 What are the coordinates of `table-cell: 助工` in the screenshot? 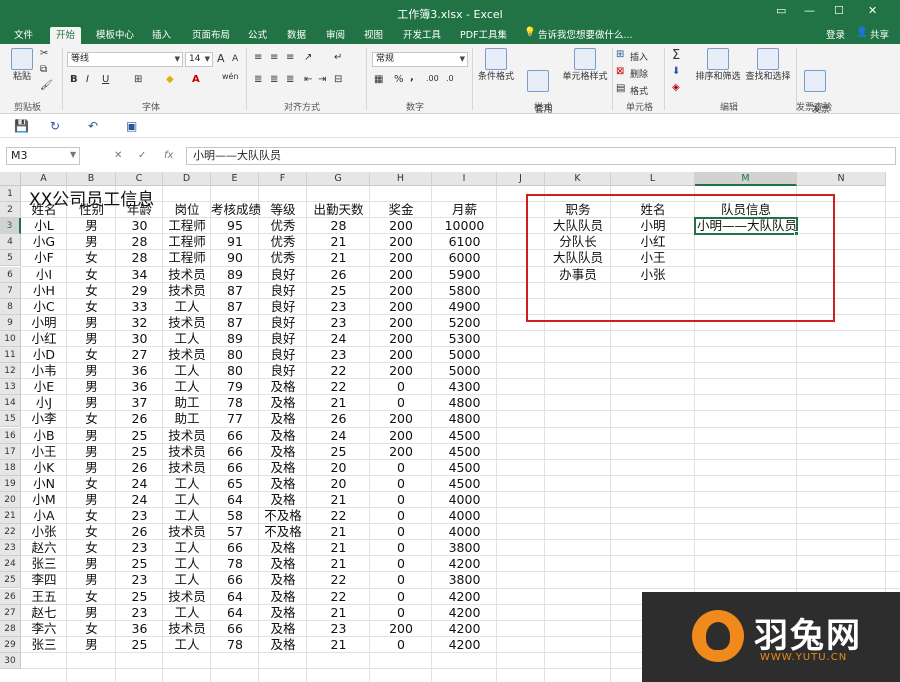 It's located at (187, 419).